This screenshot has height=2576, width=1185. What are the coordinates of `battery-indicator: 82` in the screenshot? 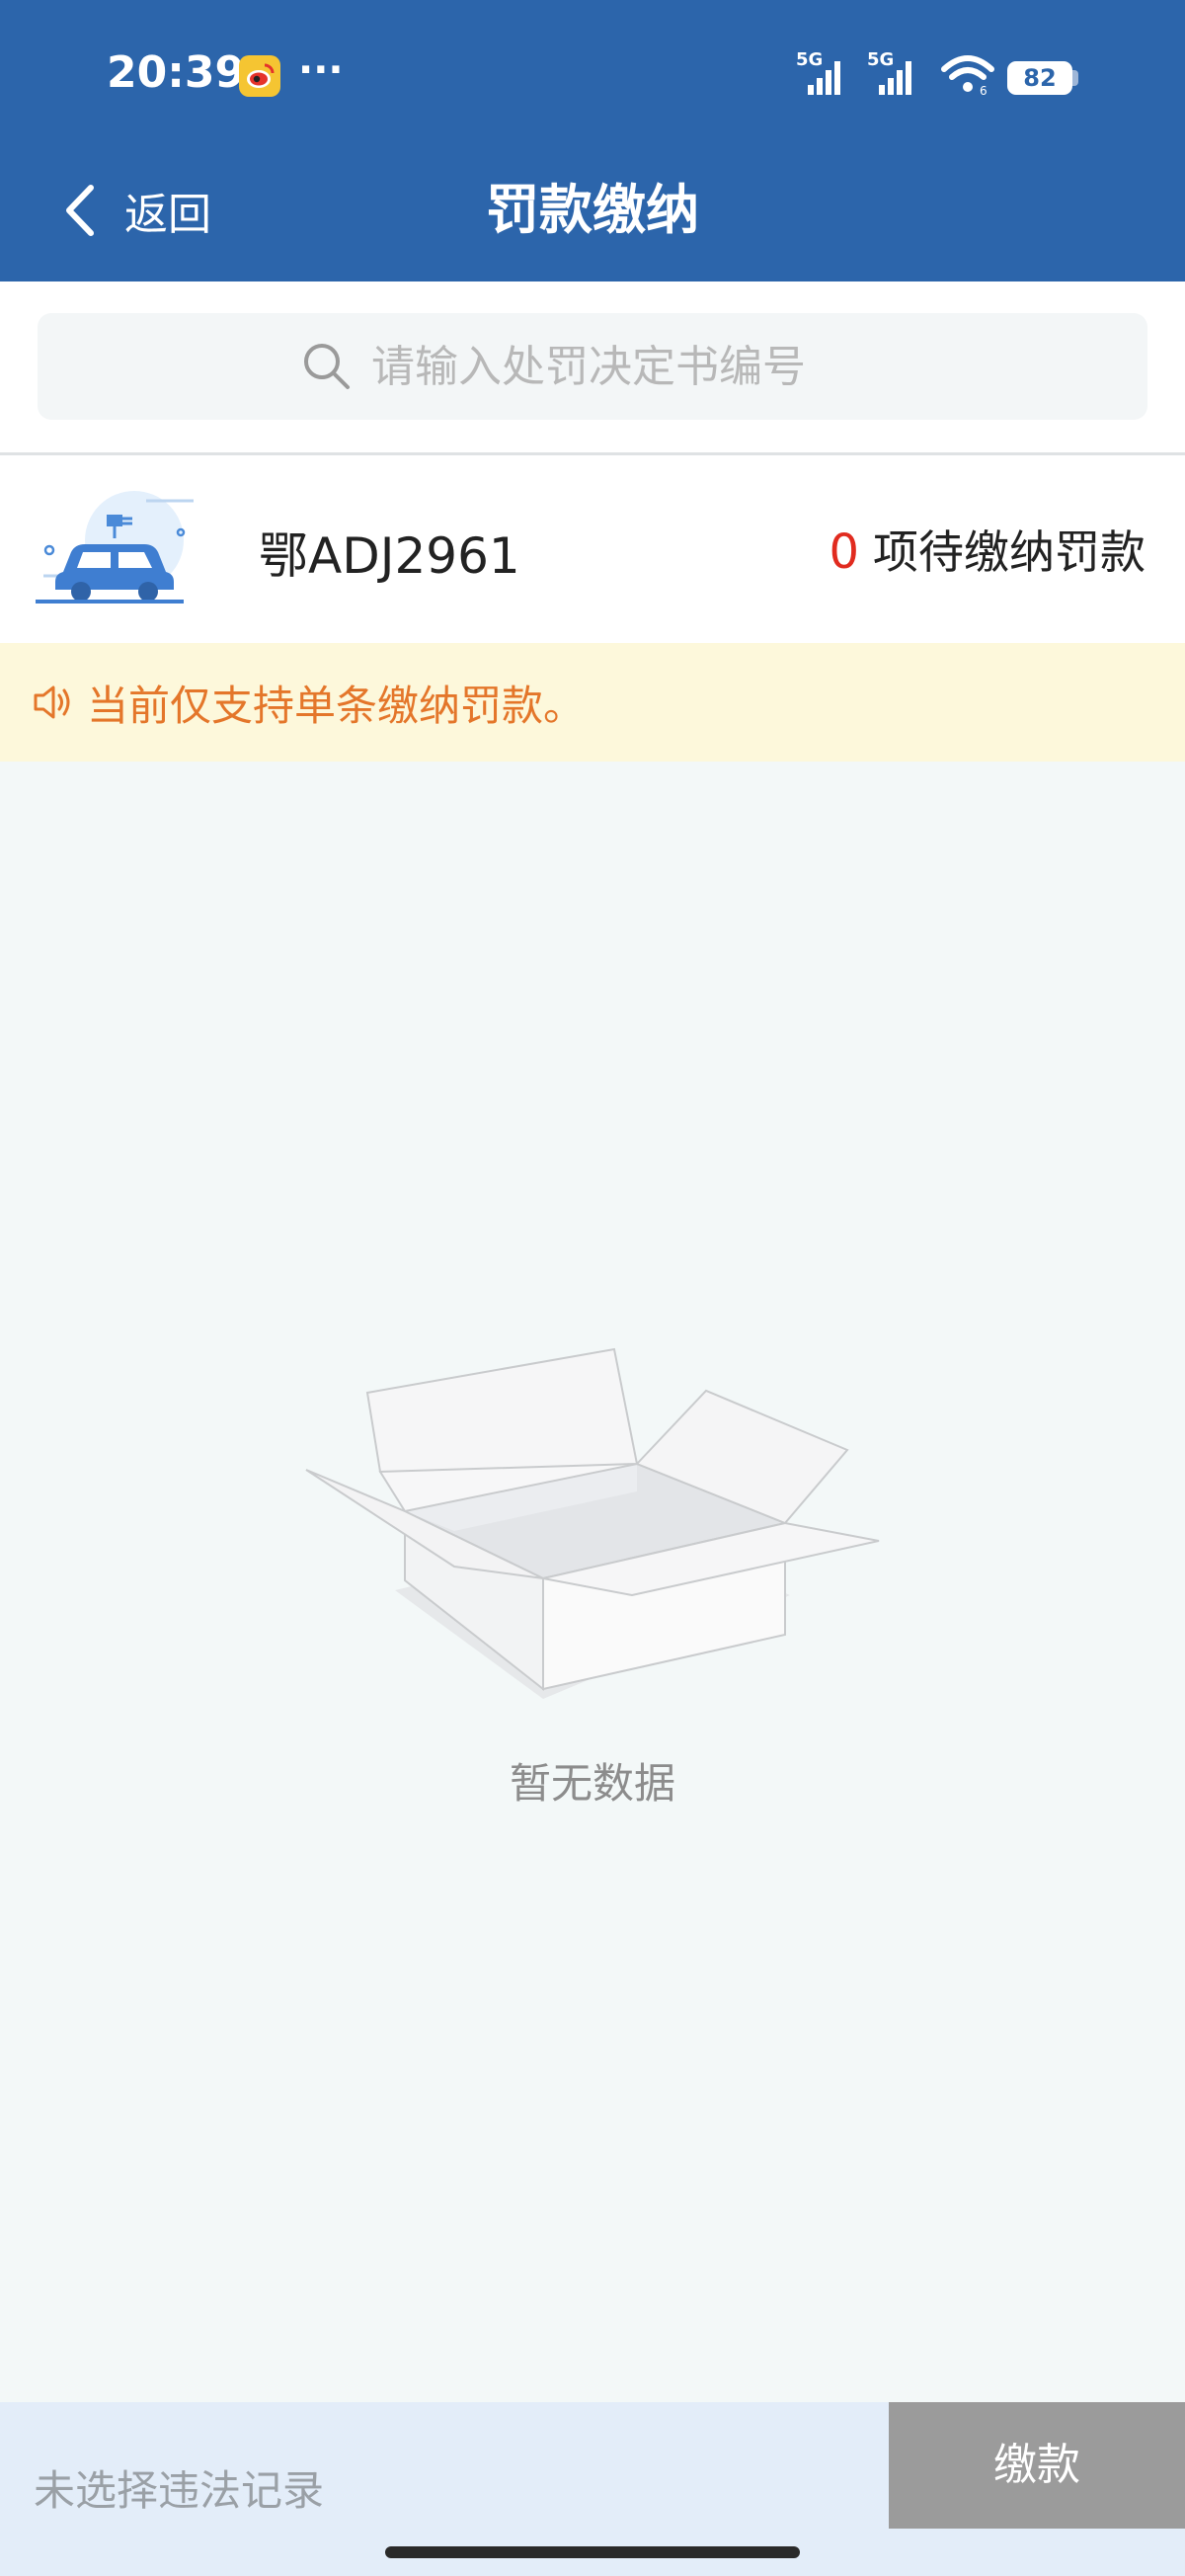 It's located at (1040, 78).